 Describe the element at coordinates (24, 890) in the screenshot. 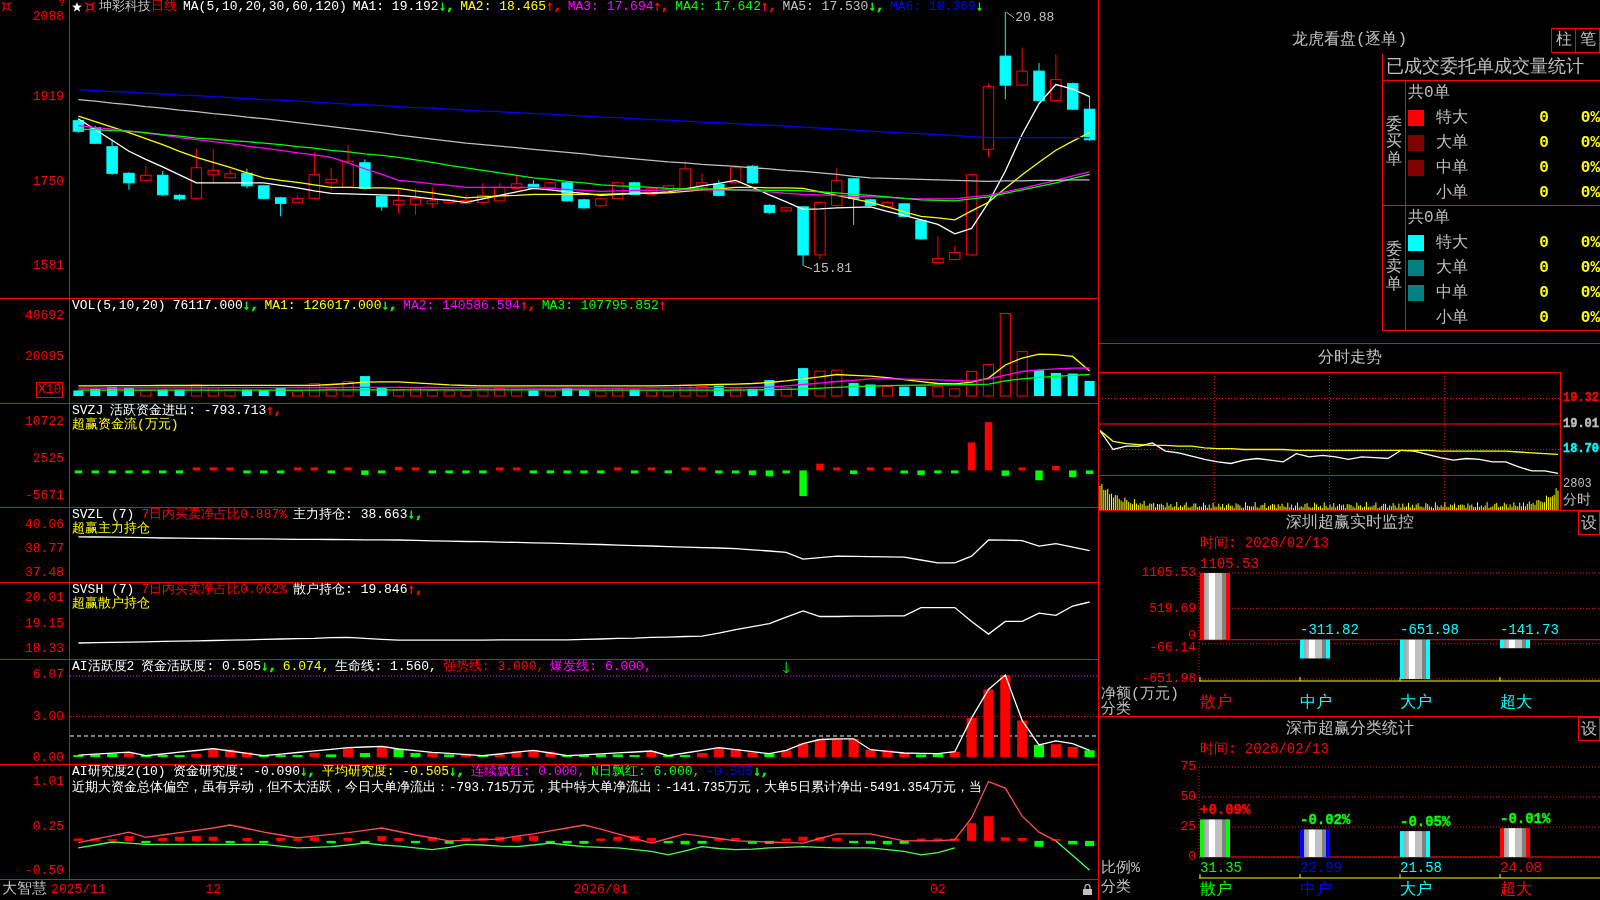

I see `brand-label: 大智慧` at that location.